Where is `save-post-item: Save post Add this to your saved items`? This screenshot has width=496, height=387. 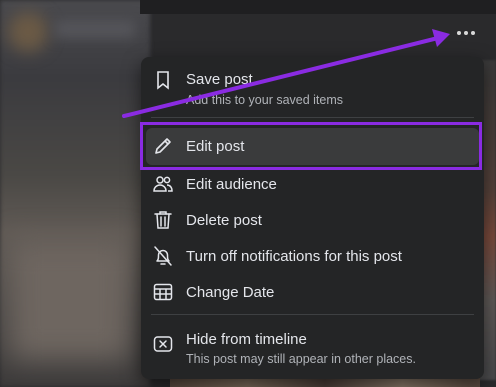 save-post-item: Save post Add this to your saved items is located at coordinates (312, 89).